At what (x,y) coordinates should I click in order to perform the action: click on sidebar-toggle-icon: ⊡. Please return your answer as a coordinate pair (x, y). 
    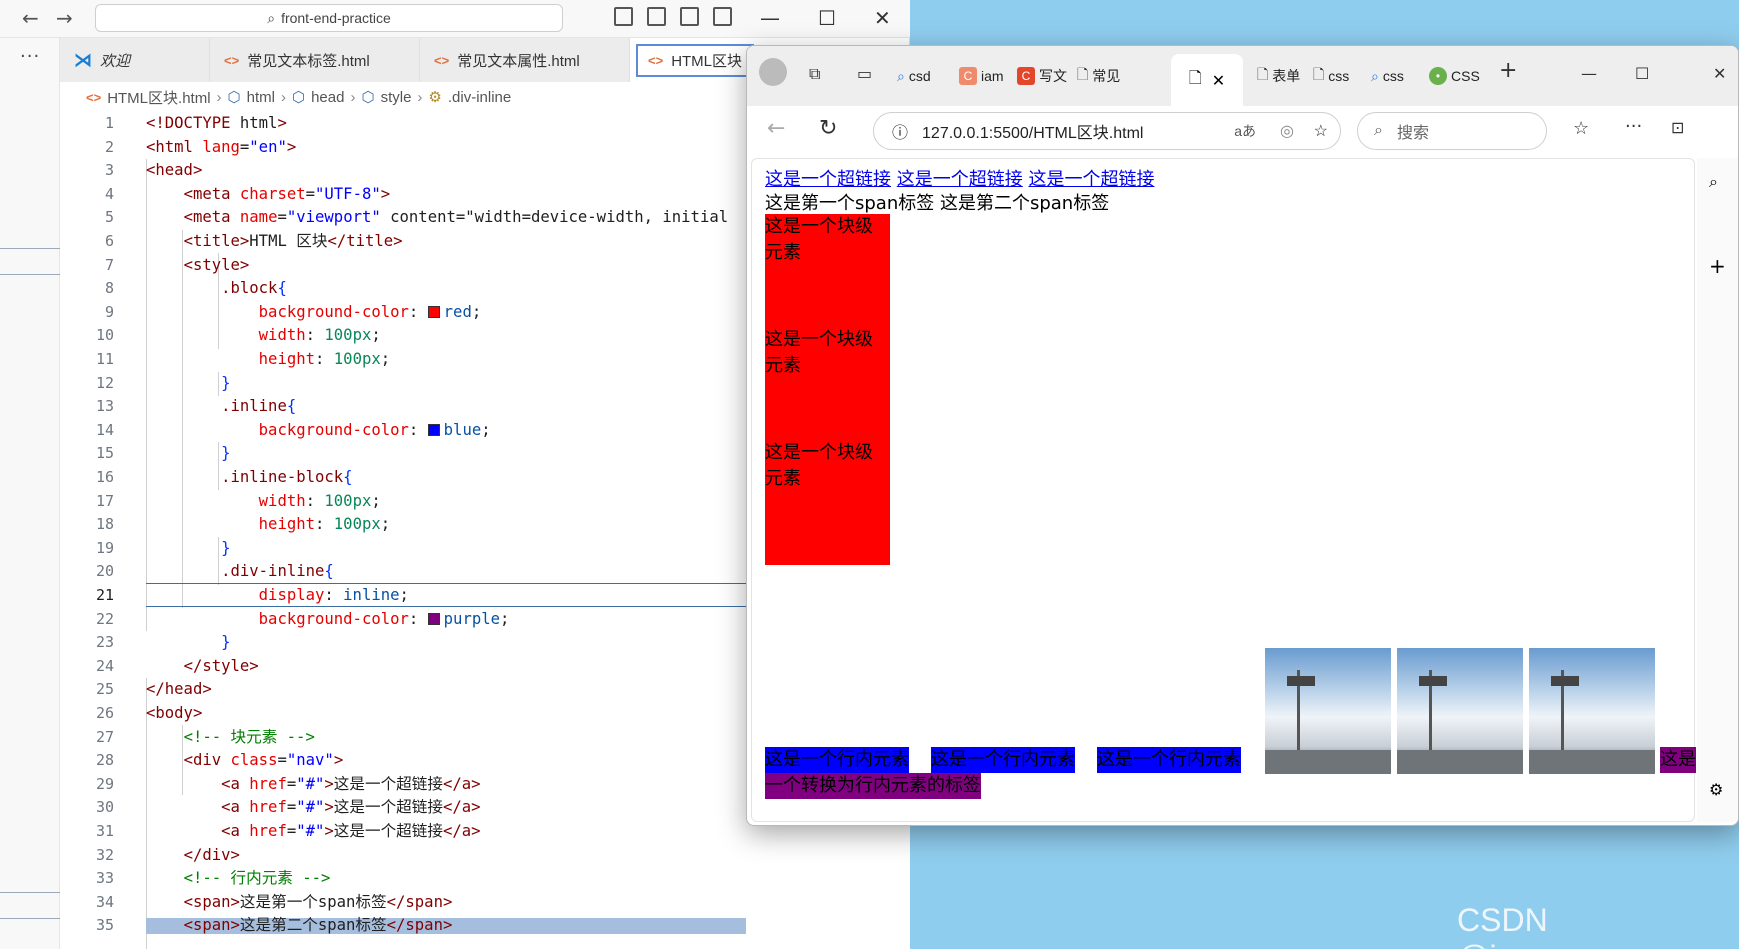
    Looking at the image, I should click on (1677, 127).